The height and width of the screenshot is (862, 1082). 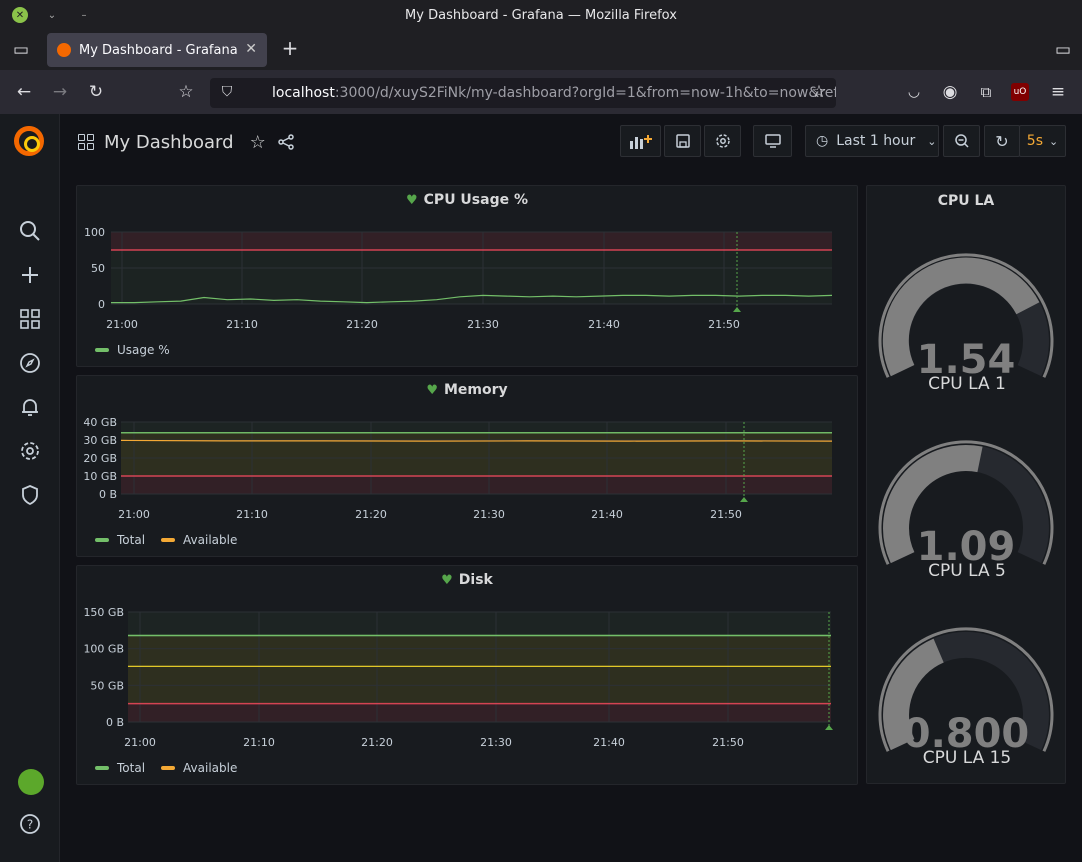 I want to click on dashboard-title: My Dashboard, so click(x=169, y=142).